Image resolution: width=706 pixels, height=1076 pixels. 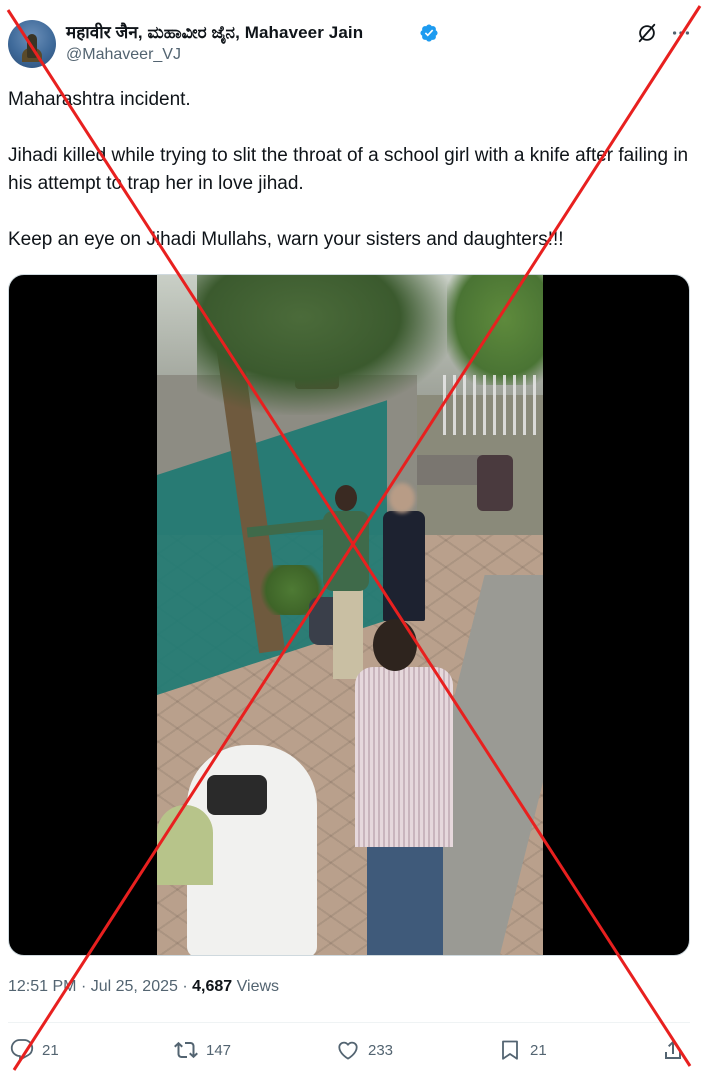 I want to click on avatar-figure, so click(x=32, y=46).